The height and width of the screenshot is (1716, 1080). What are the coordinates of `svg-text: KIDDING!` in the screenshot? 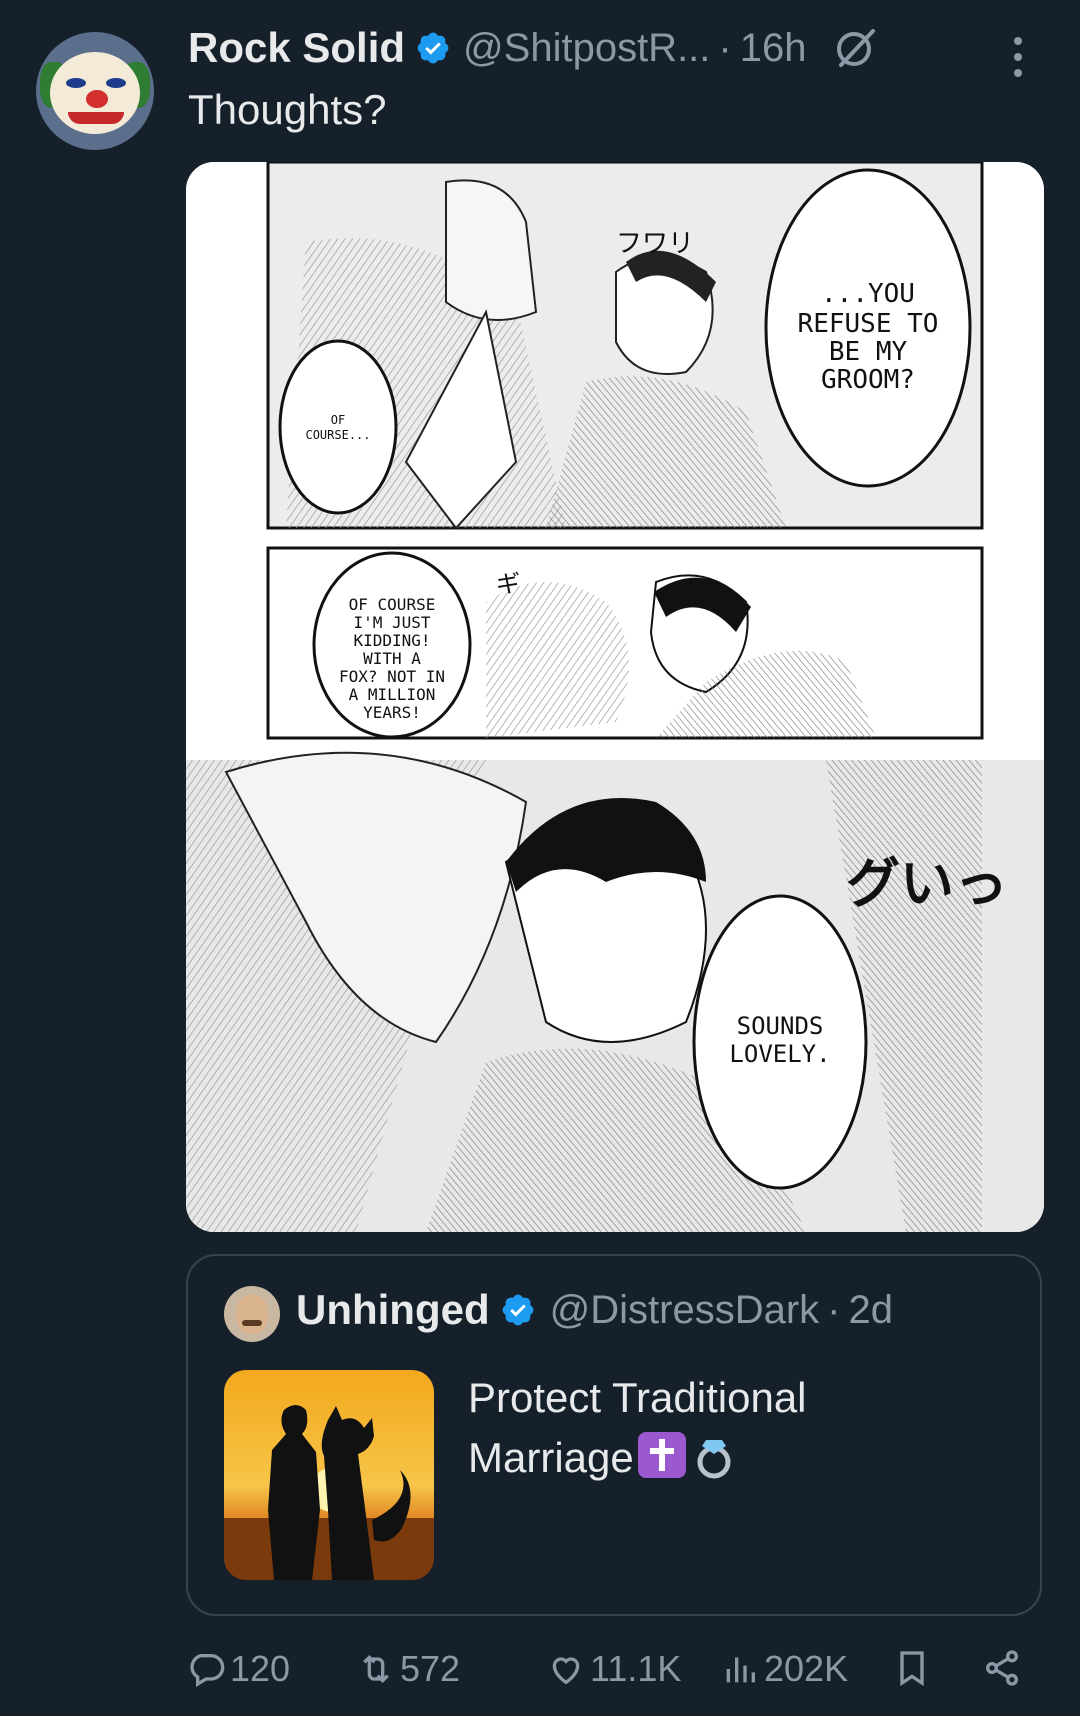 It's located at (391, 640).